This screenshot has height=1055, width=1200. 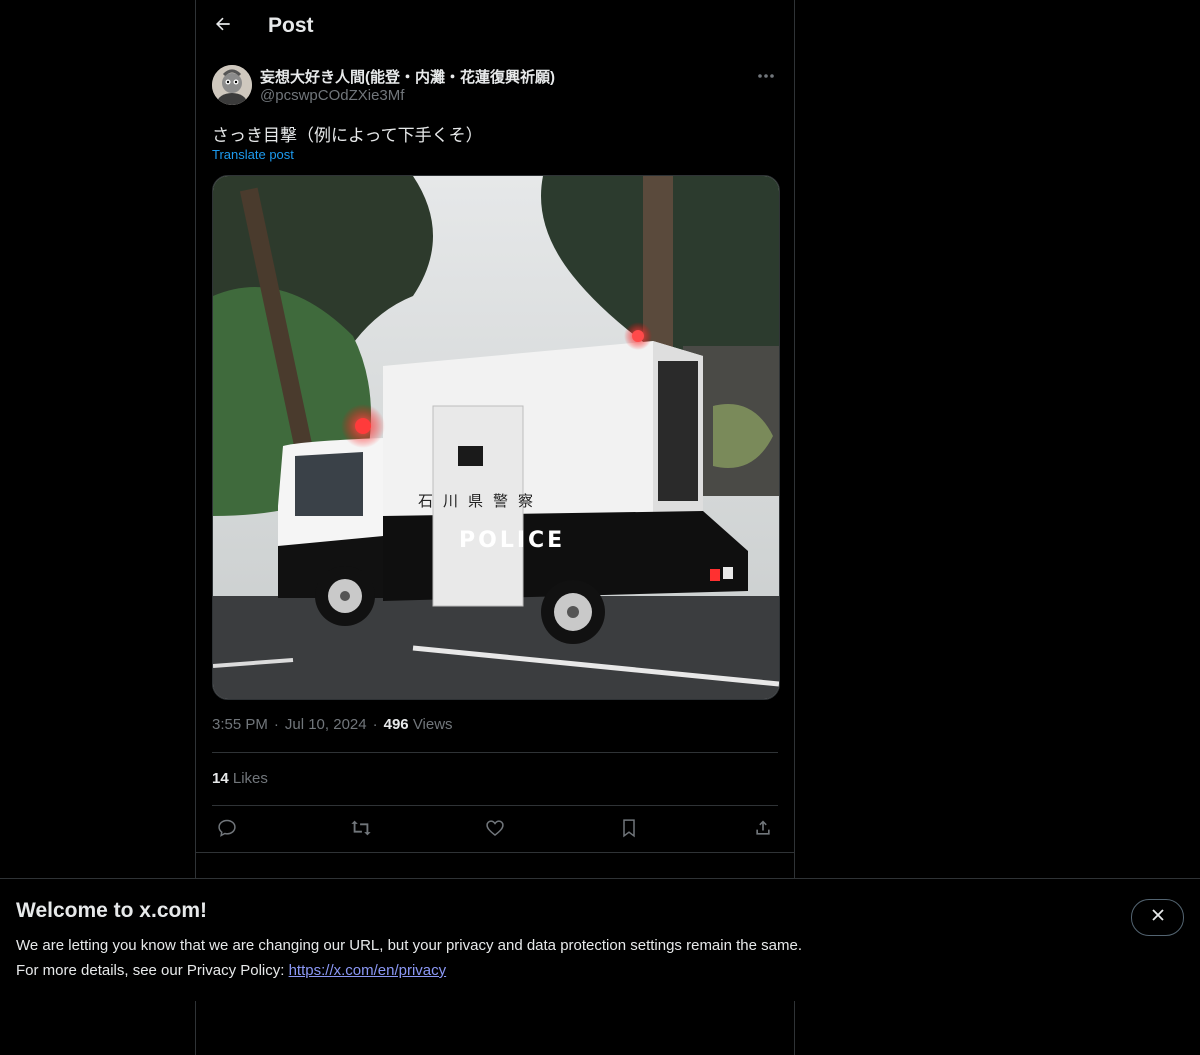 I want to click on views-label: Views, so click(x=432, y=724).